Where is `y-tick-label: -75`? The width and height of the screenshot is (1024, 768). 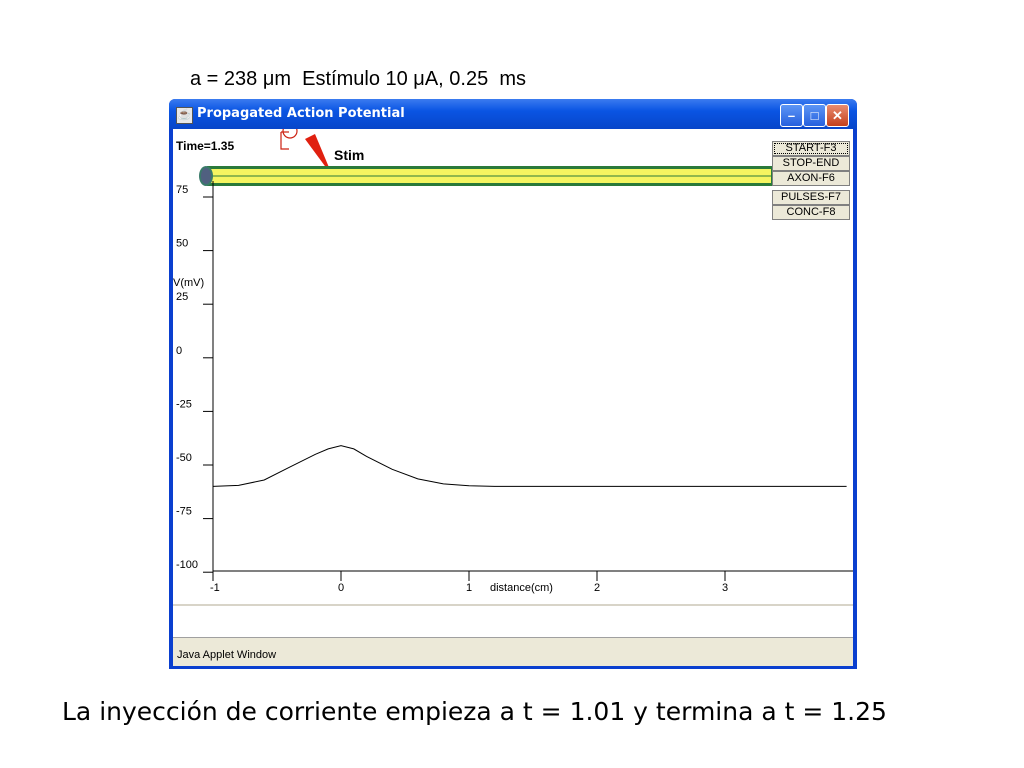
y-tick-label: -75 is located at coordinates (184, 512).